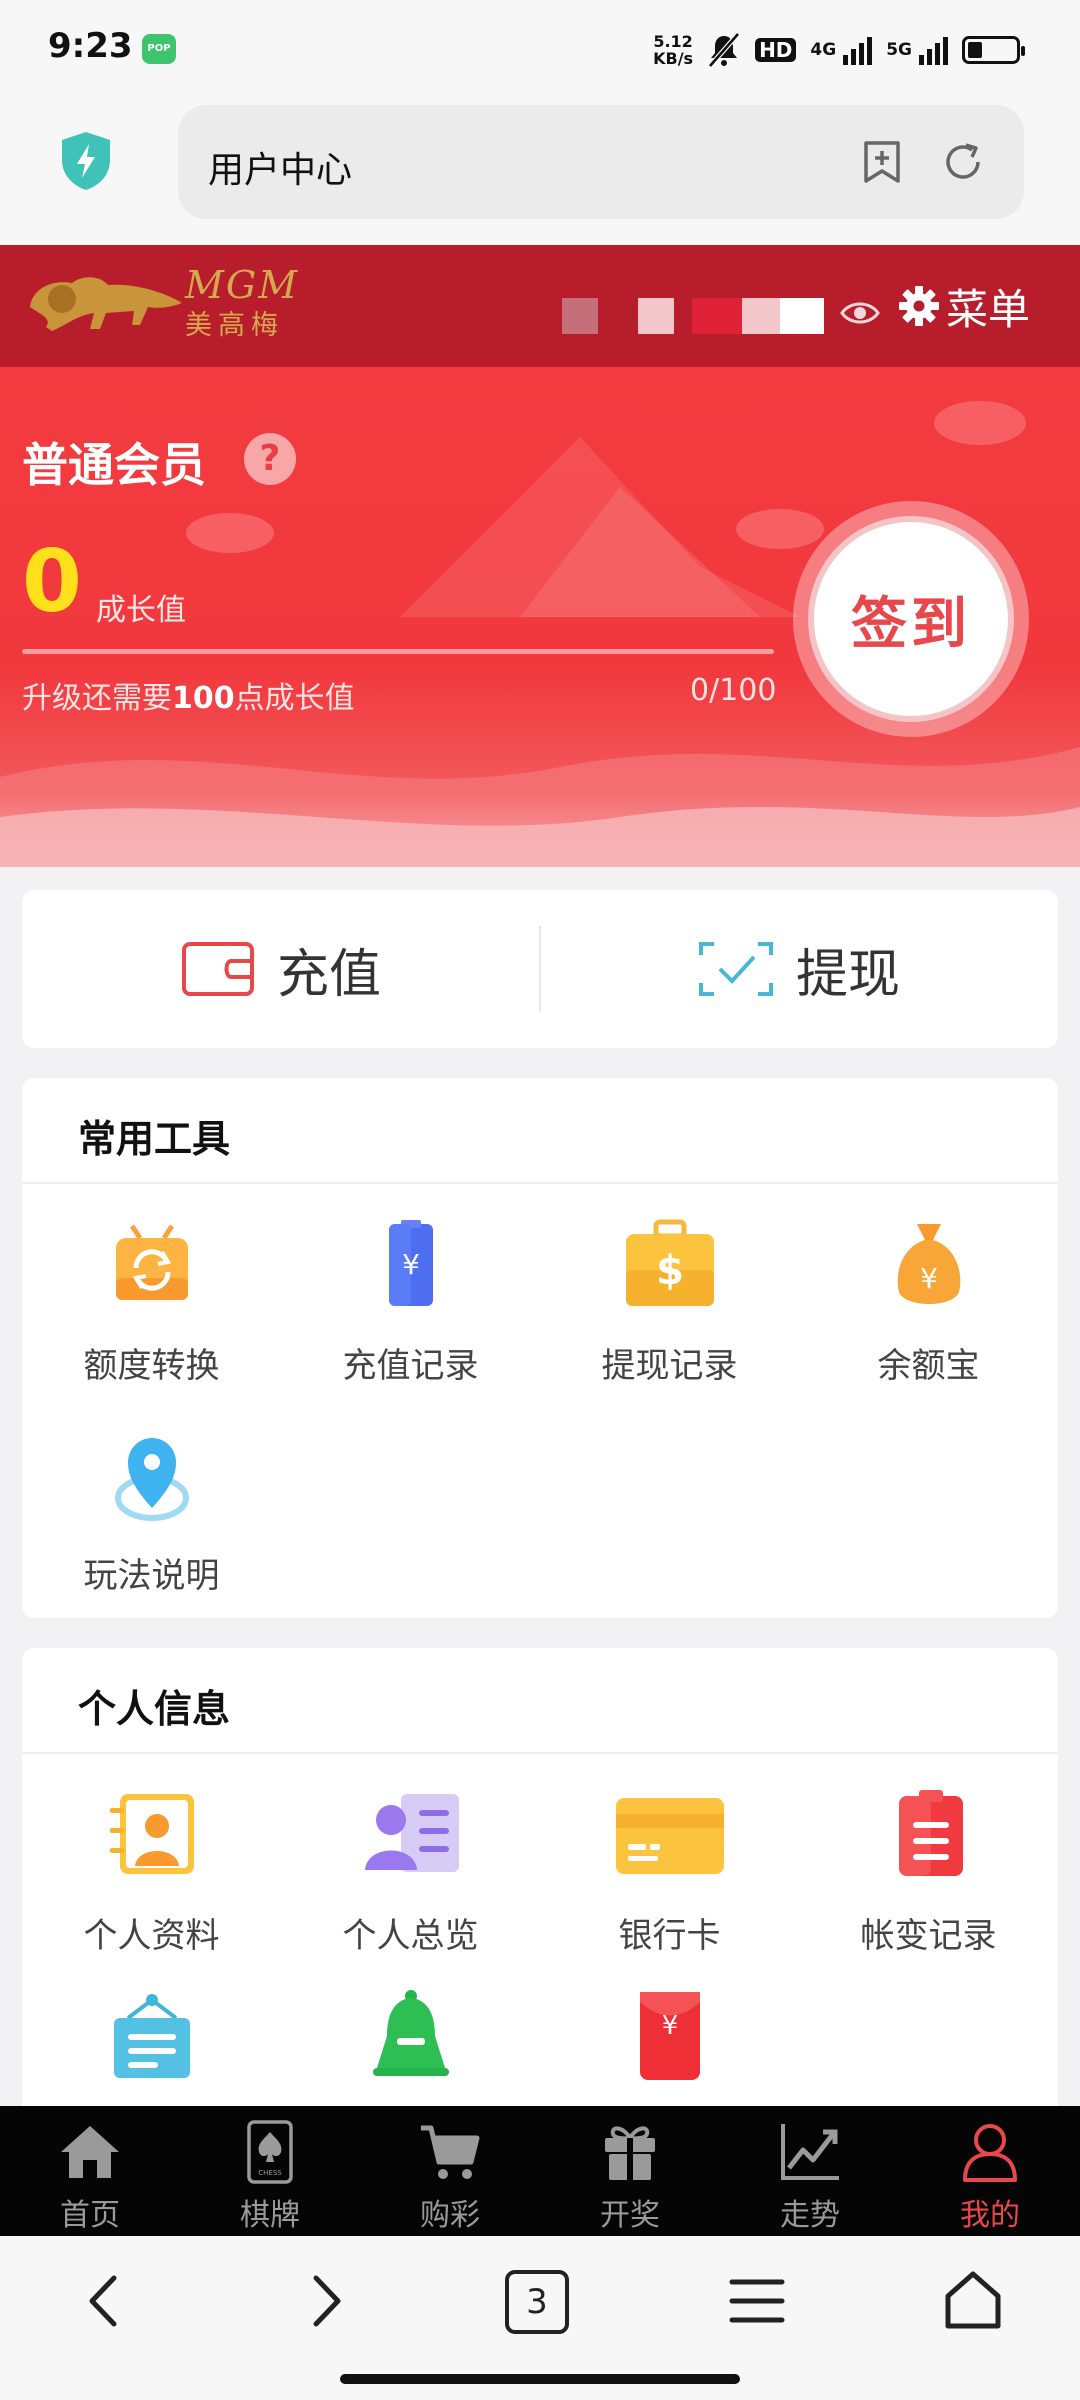 The height and width of the screenshot is (2400, 1080). Describe the element at coordinates (450, 2171) in the screenshot. I see `nav-buy-lottery: 购彩` at that location.